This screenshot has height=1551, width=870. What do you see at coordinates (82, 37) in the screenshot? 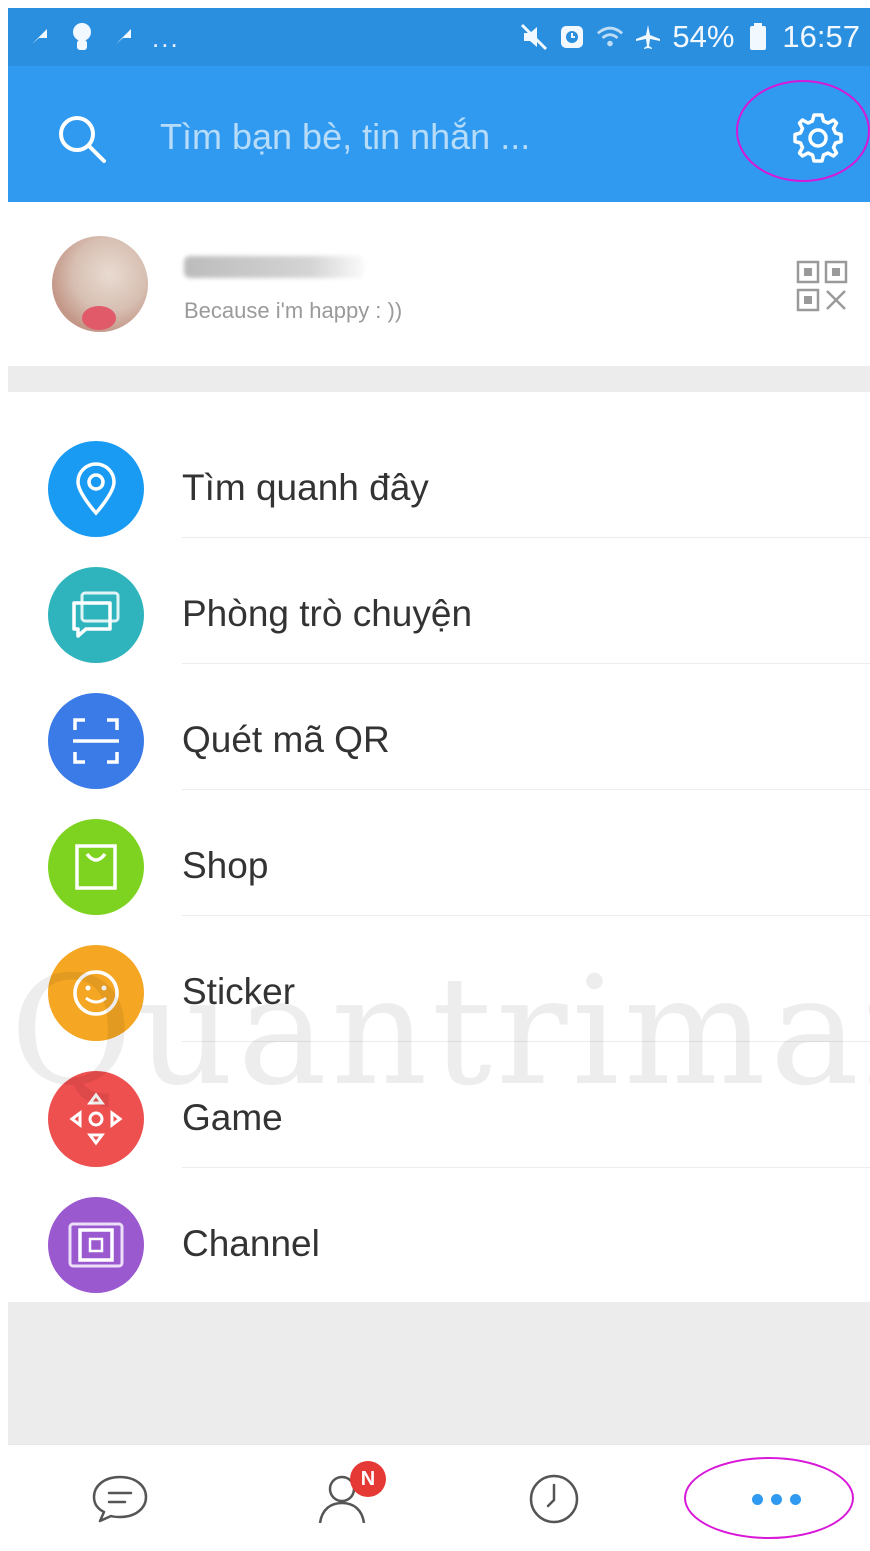
I see `avatar-notification-icon` at bounding box center [82, 37].